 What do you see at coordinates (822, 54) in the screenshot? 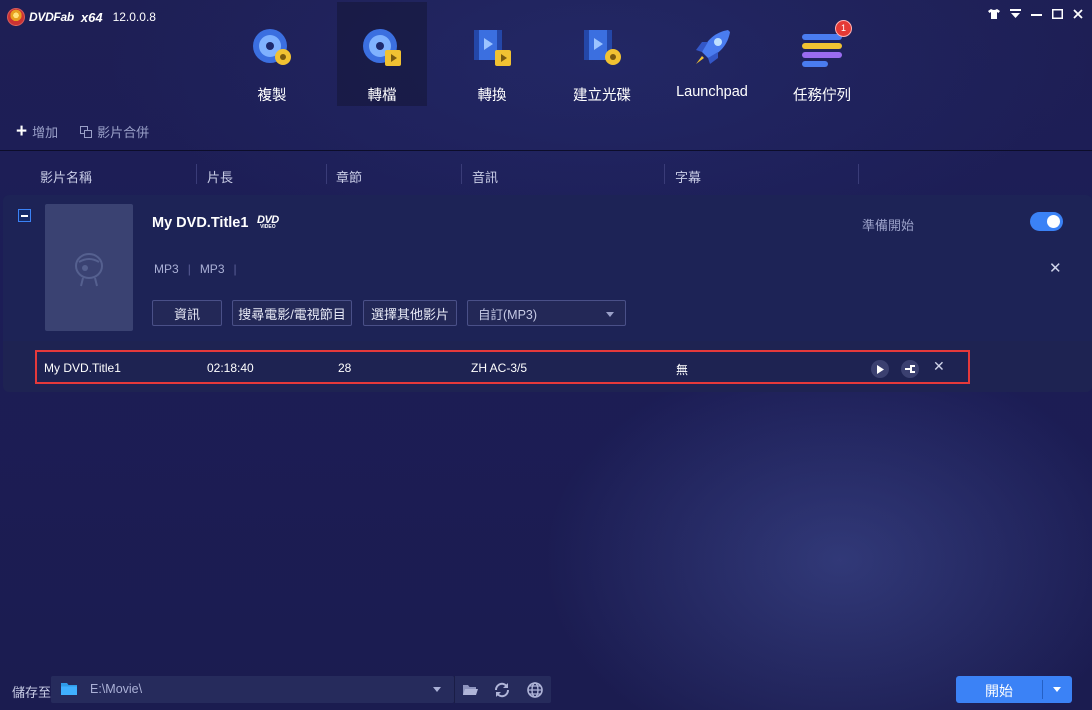
I see `nav-task-queue: 1 任務佇列` at bounding box center [822, 54].